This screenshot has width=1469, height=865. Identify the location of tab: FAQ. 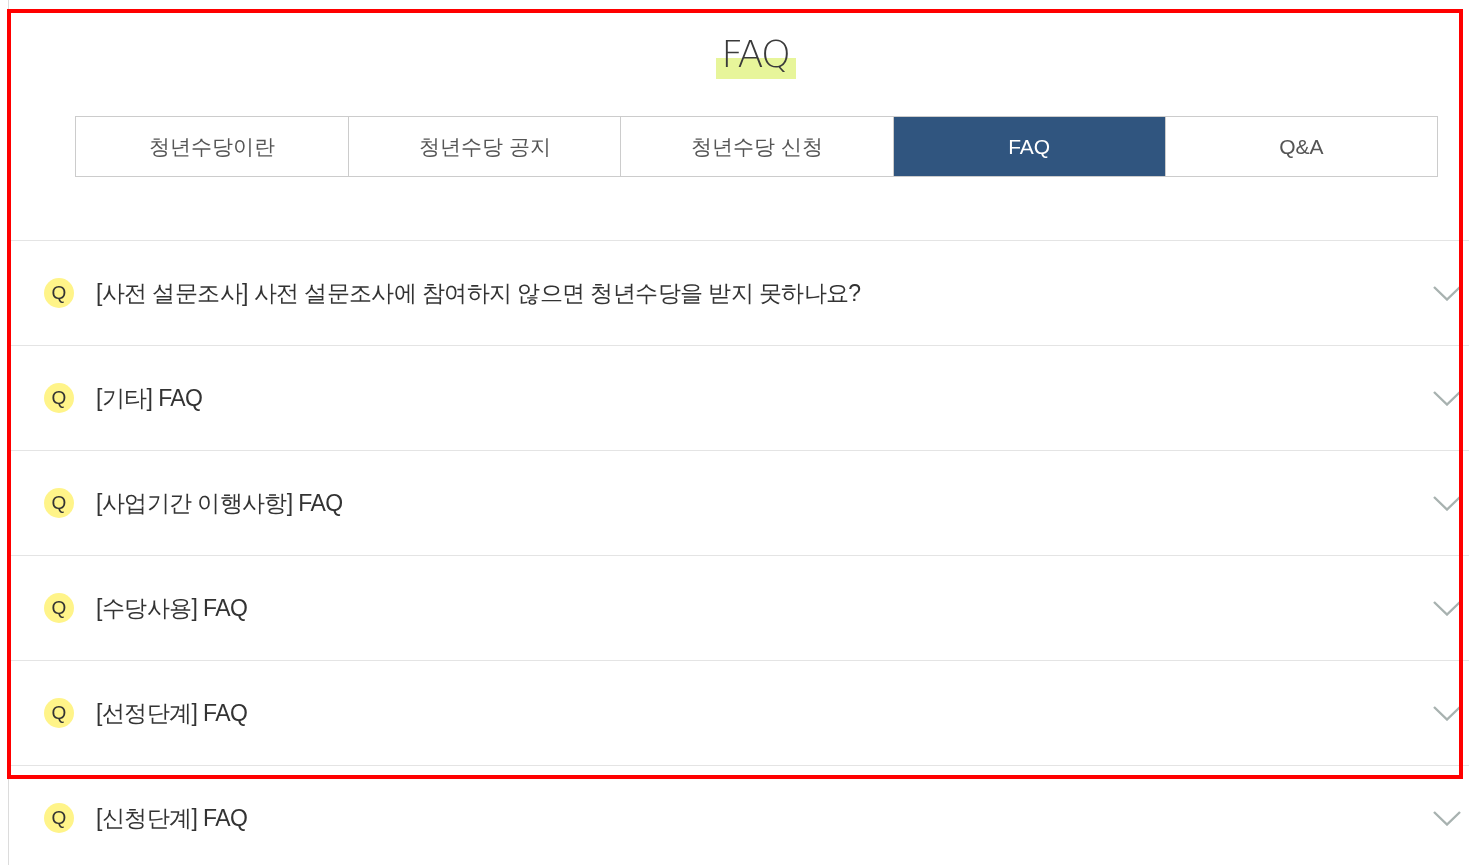
(1028, 146).